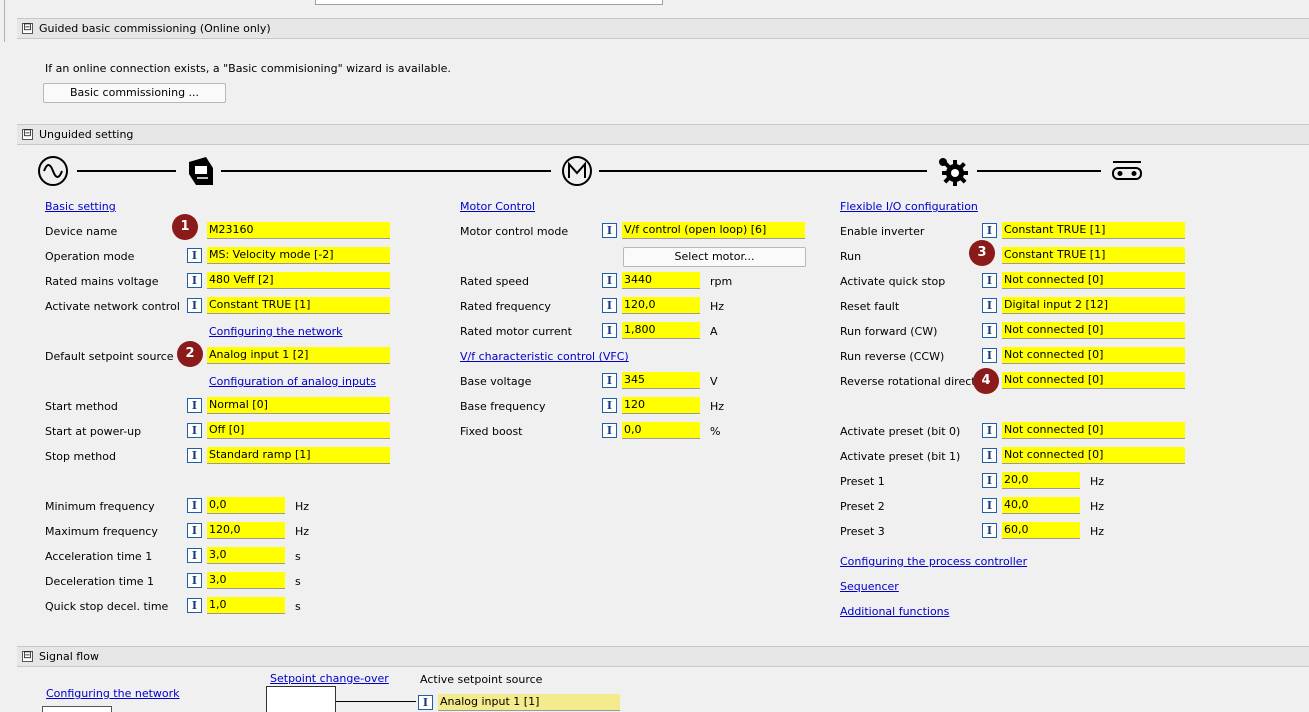  What do you see at coordinates (126, 171) in the screenshot?
I see `chain-line` at bounding box center [126, 171].